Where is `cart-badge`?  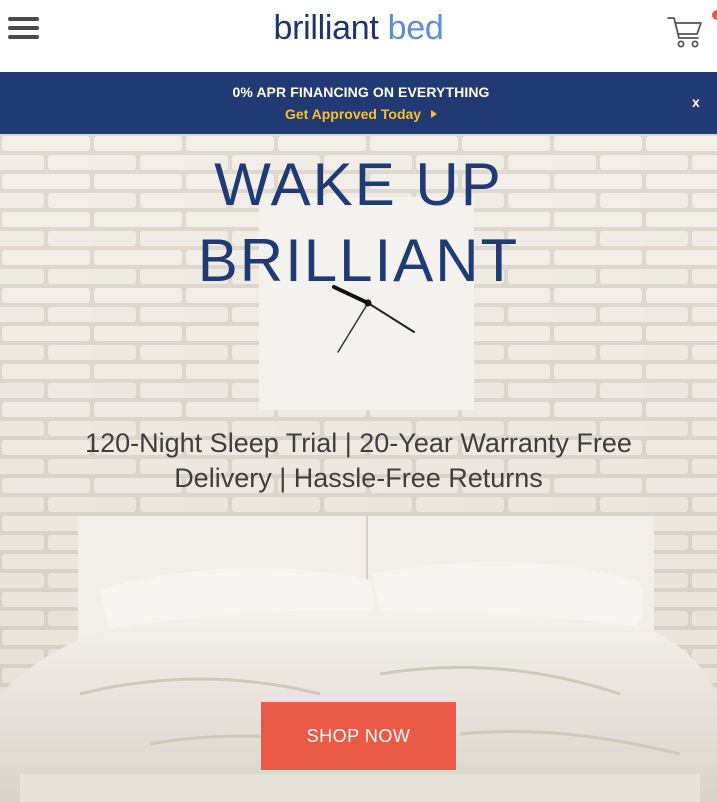 cart-badge is located at coordinates (714, 15).